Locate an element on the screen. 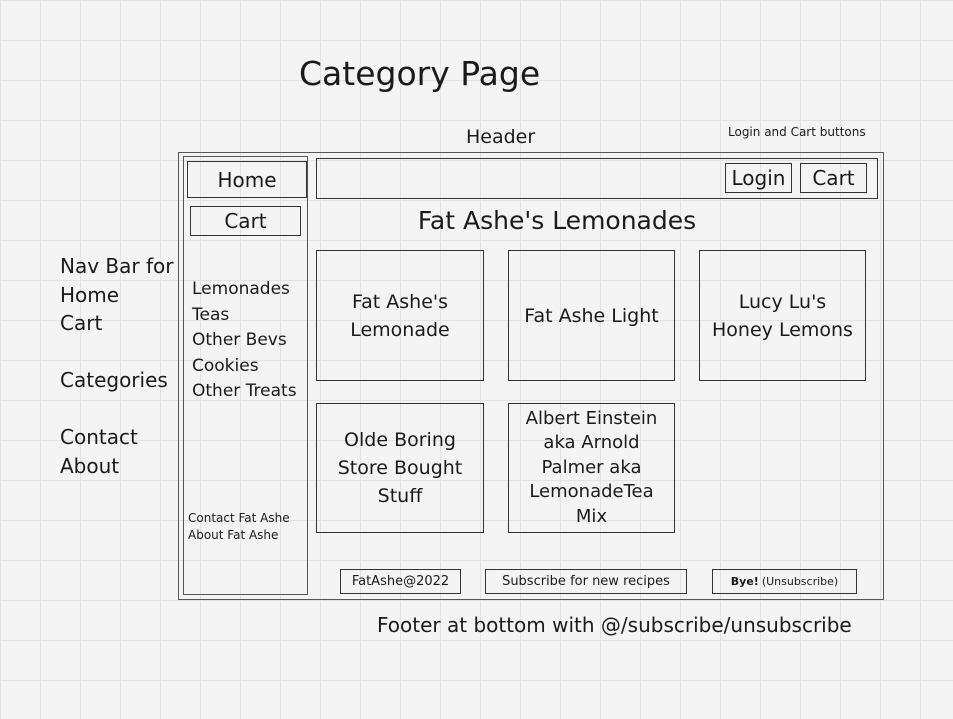  product-name: Olde Boring Store Bought Stuff is located at coordinates (400, 468).